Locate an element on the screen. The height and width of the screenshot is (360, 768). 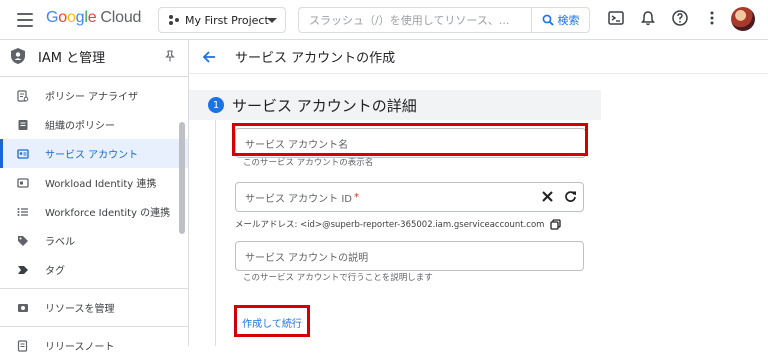
project-selector: My First Project is located at coordinates (222, 20).